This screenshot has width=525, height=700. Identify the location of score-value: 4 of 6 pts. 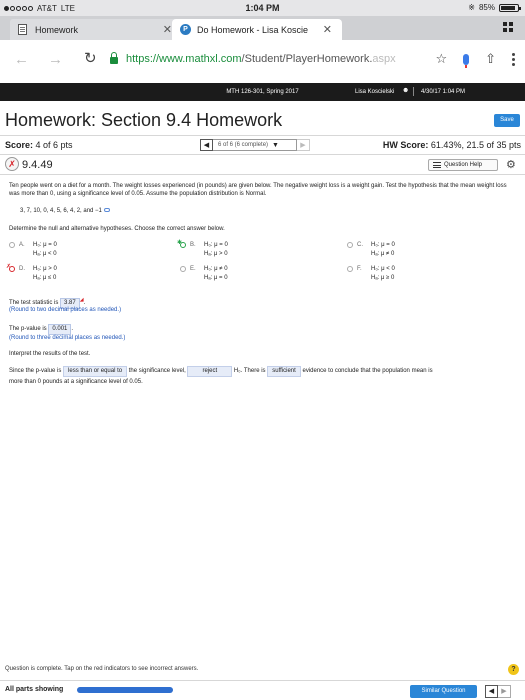
(54, 145).